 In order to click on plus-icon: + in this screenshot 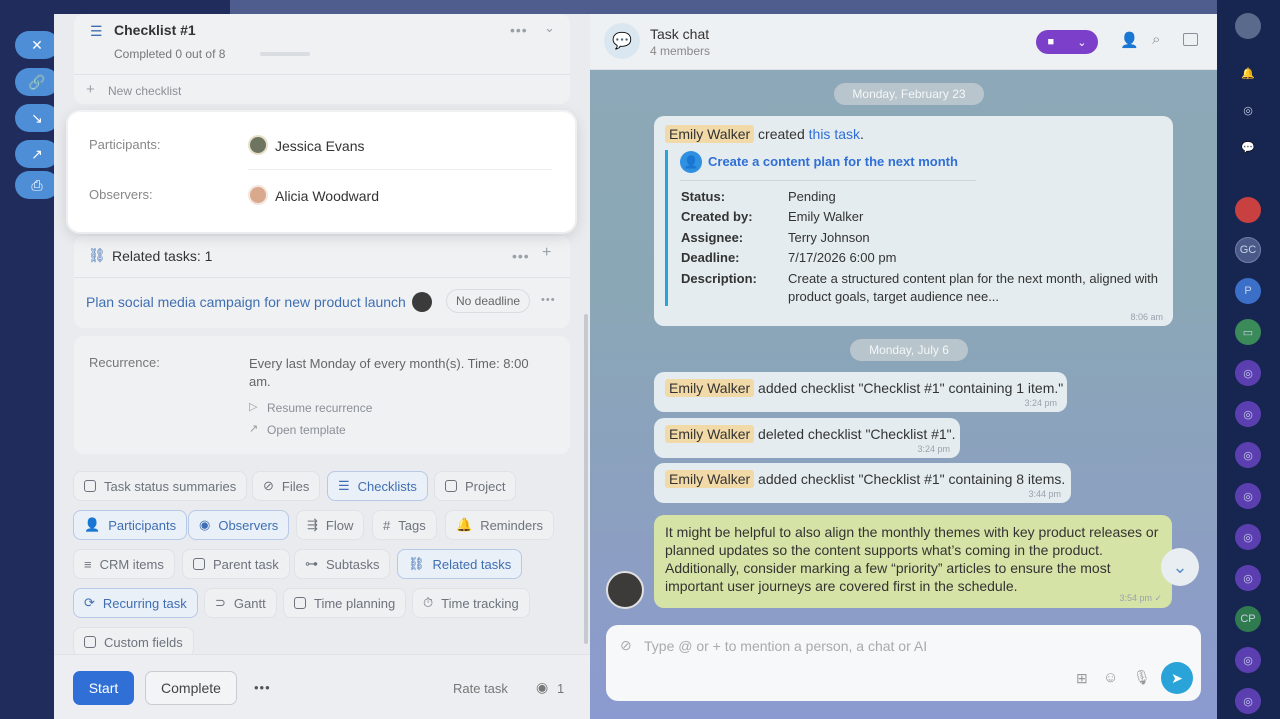, I will do `click(90, 89)`.